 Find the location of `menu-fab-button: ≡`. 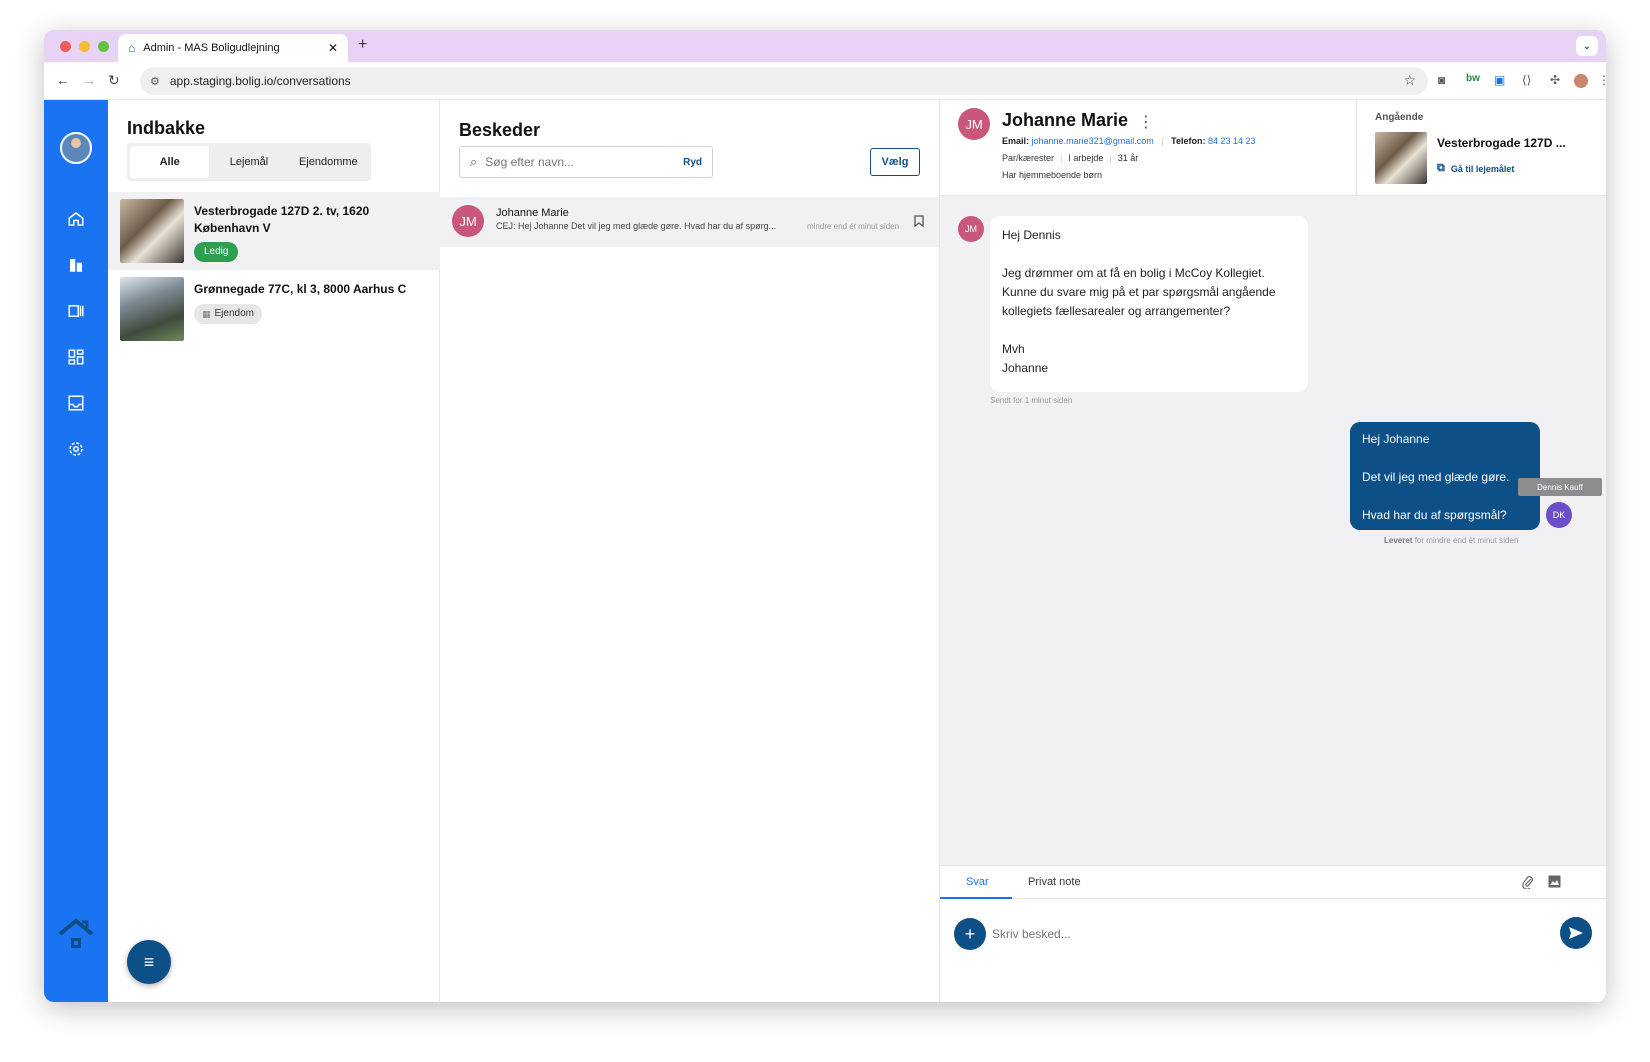

menu-fab-button: ≡ is located at coordinates (149, 962).